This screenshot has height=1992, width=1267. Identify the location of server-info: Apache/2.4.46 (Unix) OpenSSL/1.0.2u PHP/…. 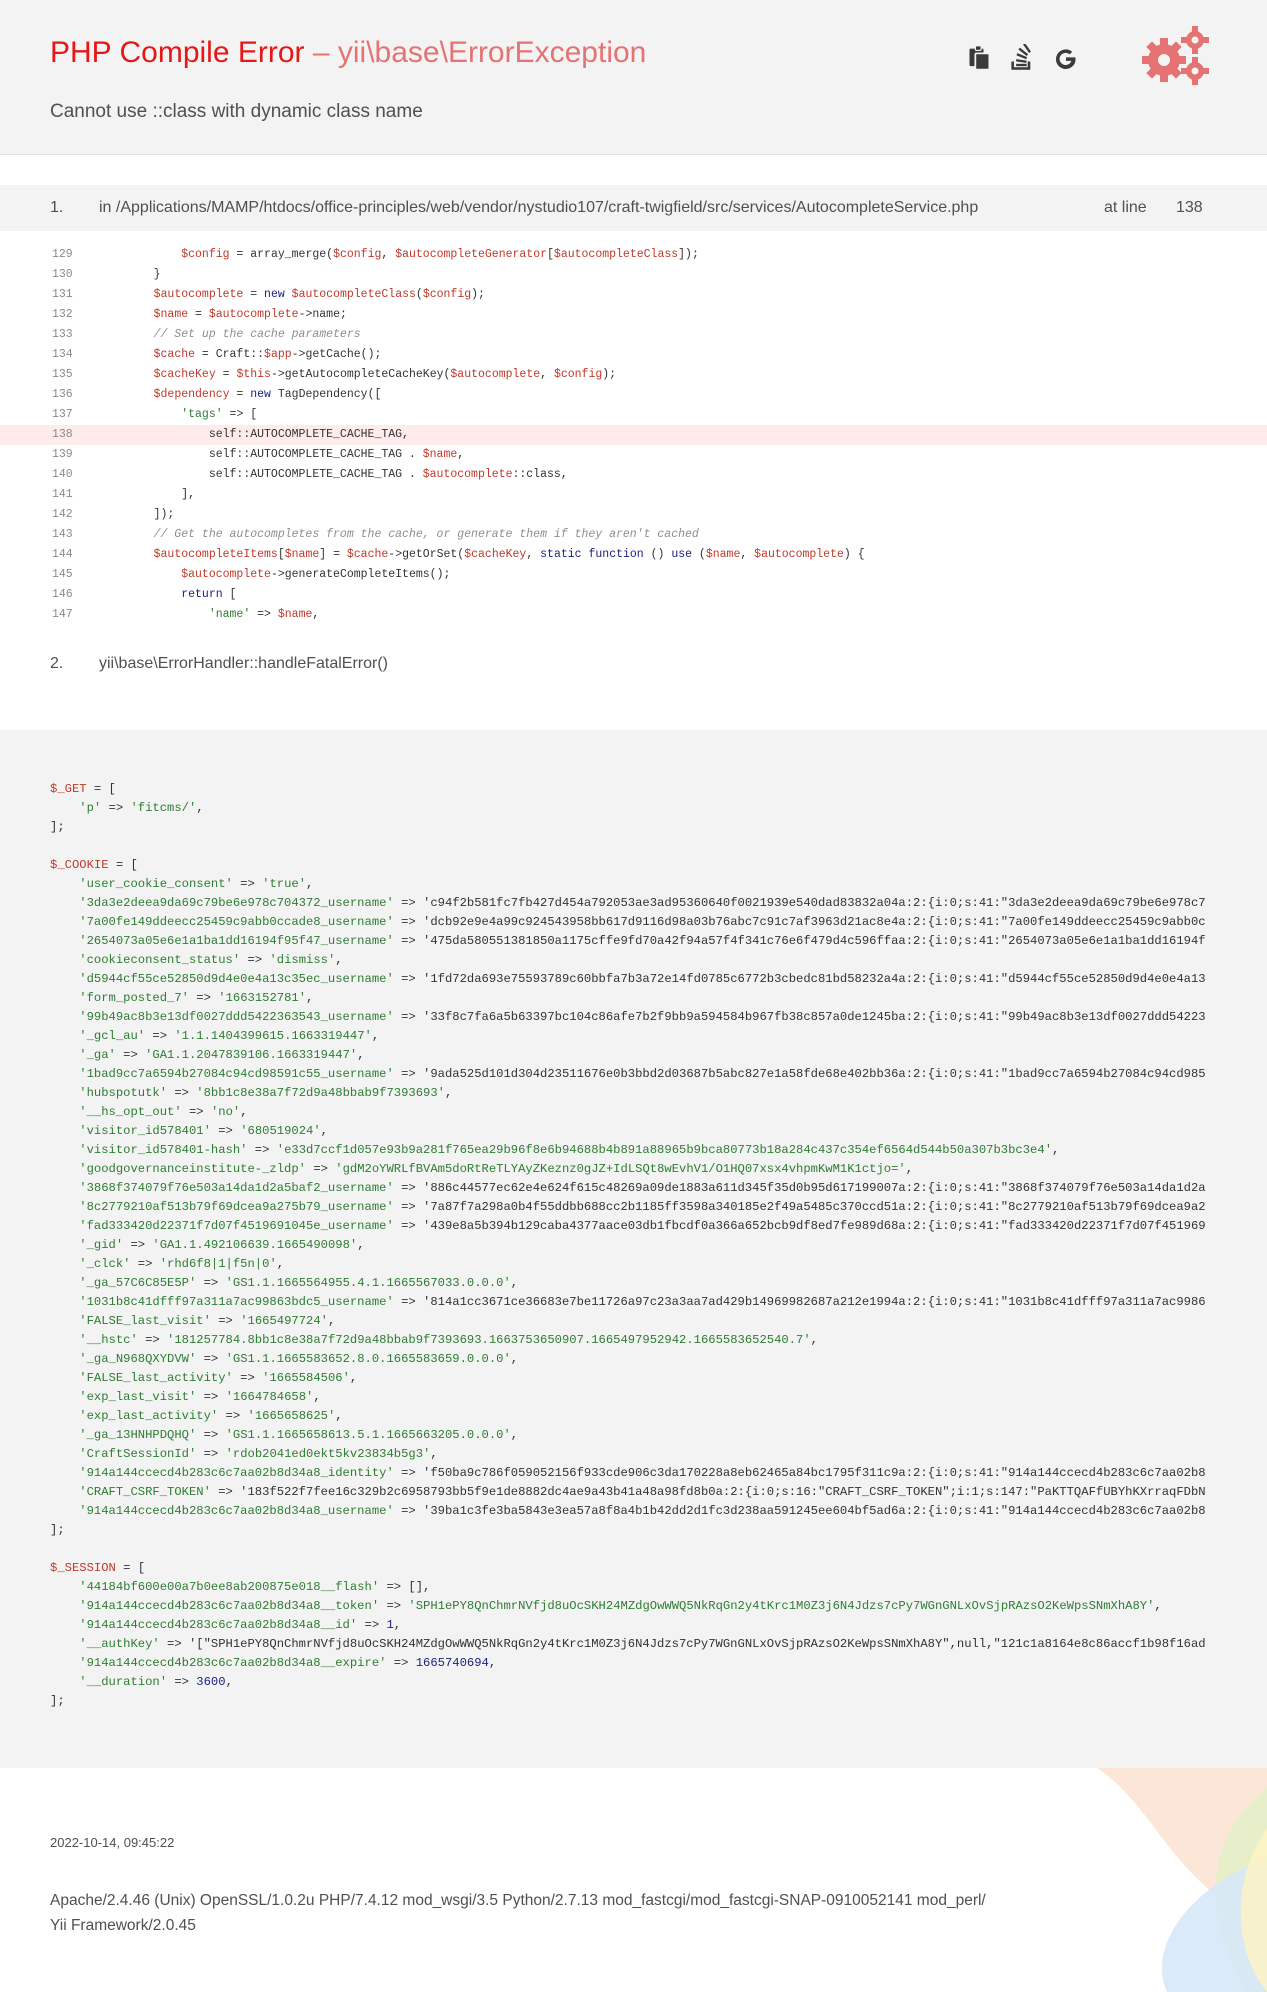
(518, 1913).